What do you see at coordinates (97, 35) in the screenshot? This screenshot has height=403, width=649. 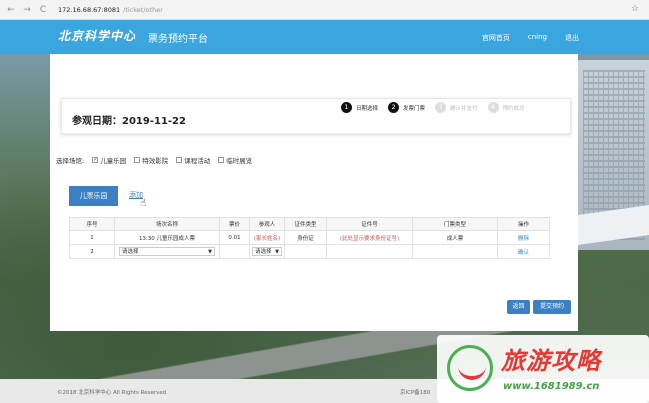 I see `site-logo: 北京科学中心` at bounding box center [97, 35].